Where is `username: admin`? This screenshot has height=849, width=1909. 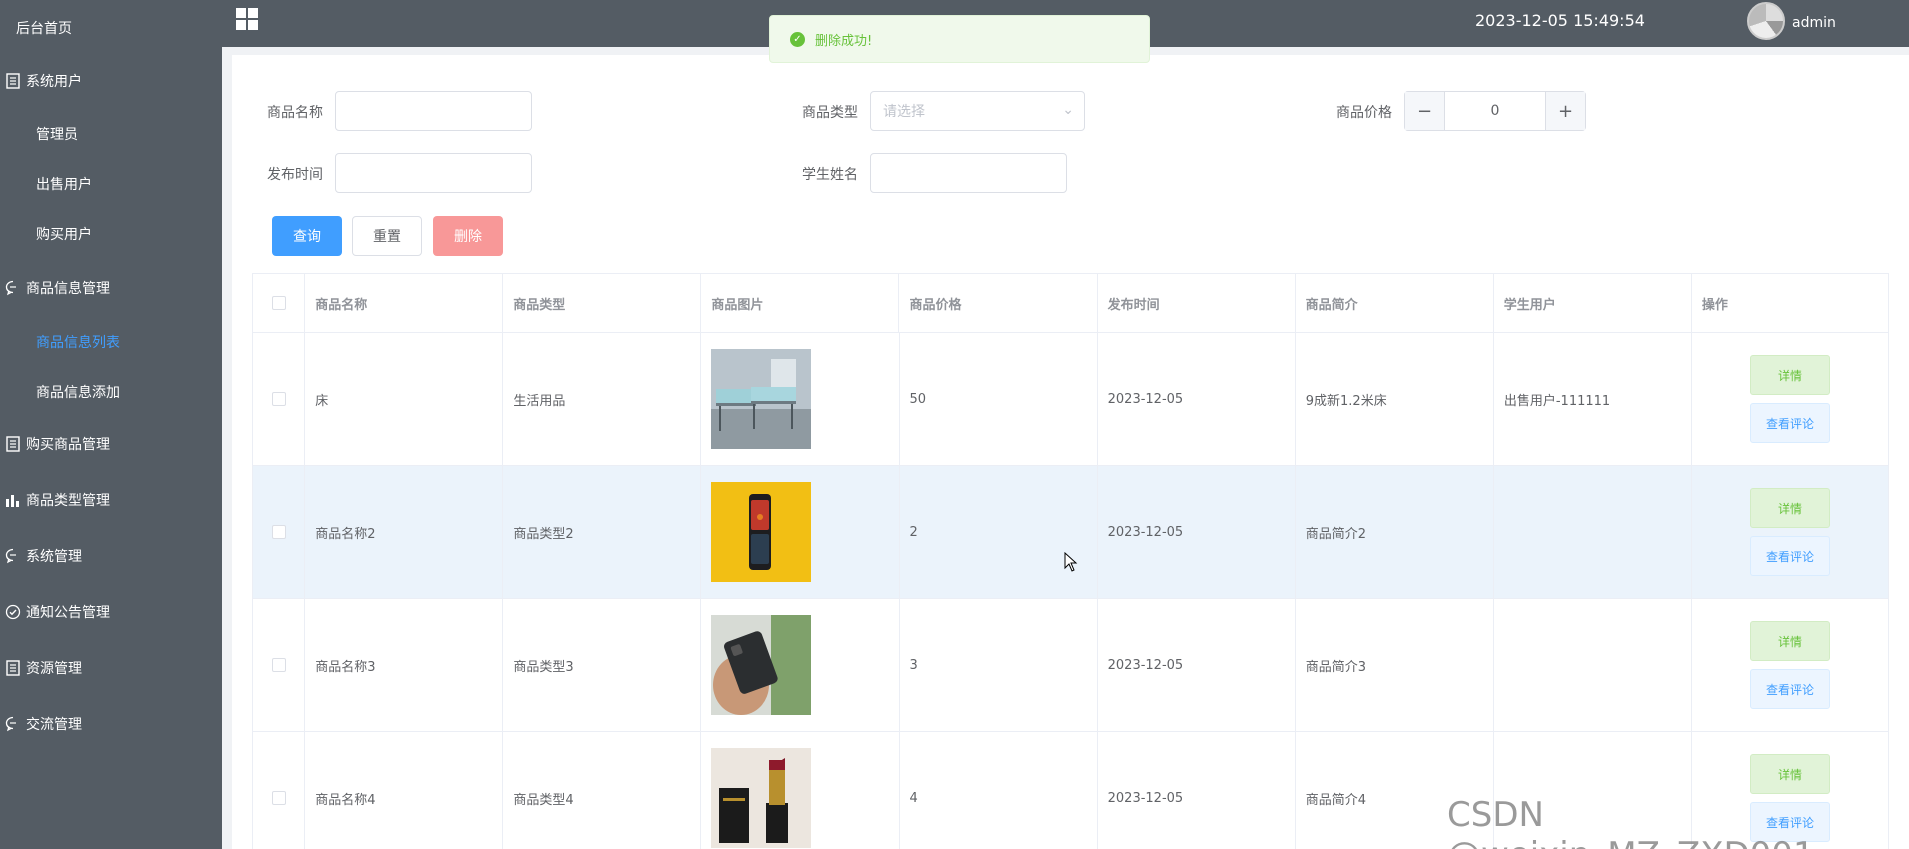
username: admin is located at coordinates (1814, 23).